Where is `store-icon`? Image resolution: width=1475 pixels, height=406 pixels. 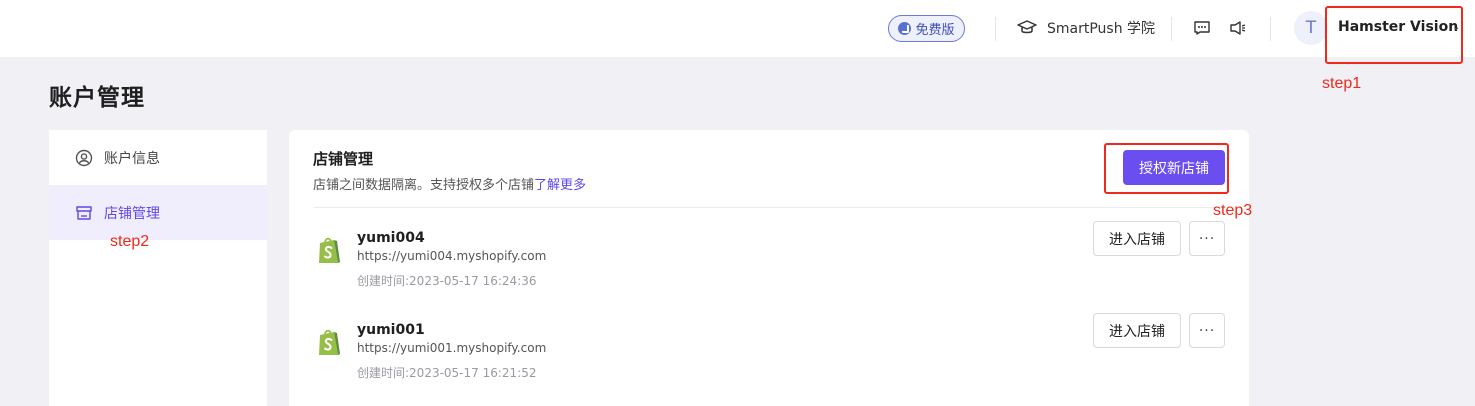
store-icon is located at coordinates (84, 212).